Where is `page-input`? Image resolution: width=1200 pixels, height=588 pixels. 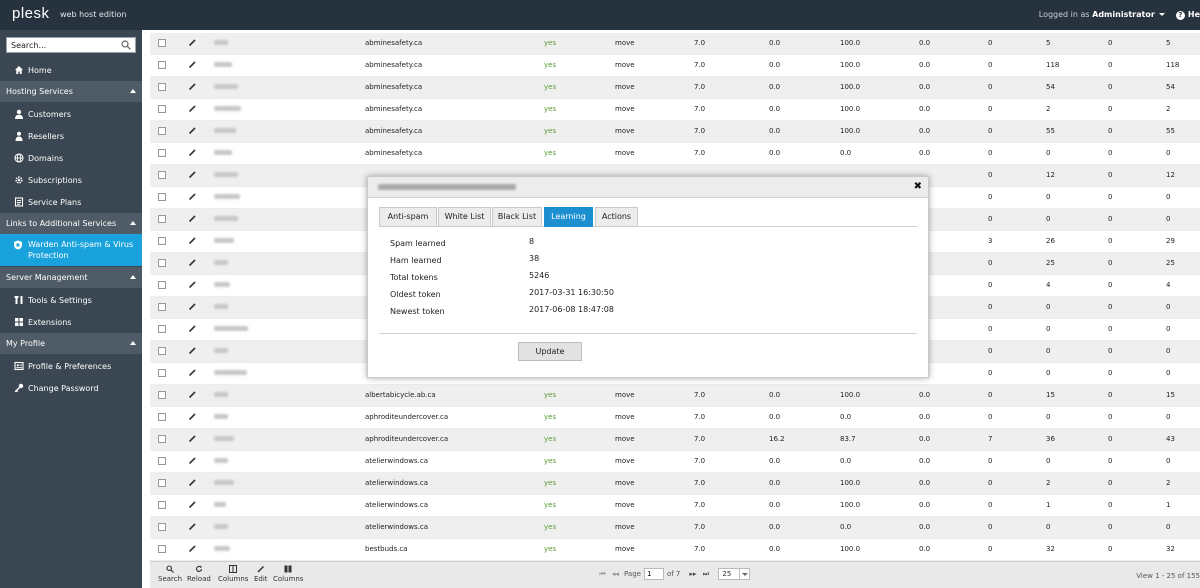
page-input is located at coordinates (653, 574).